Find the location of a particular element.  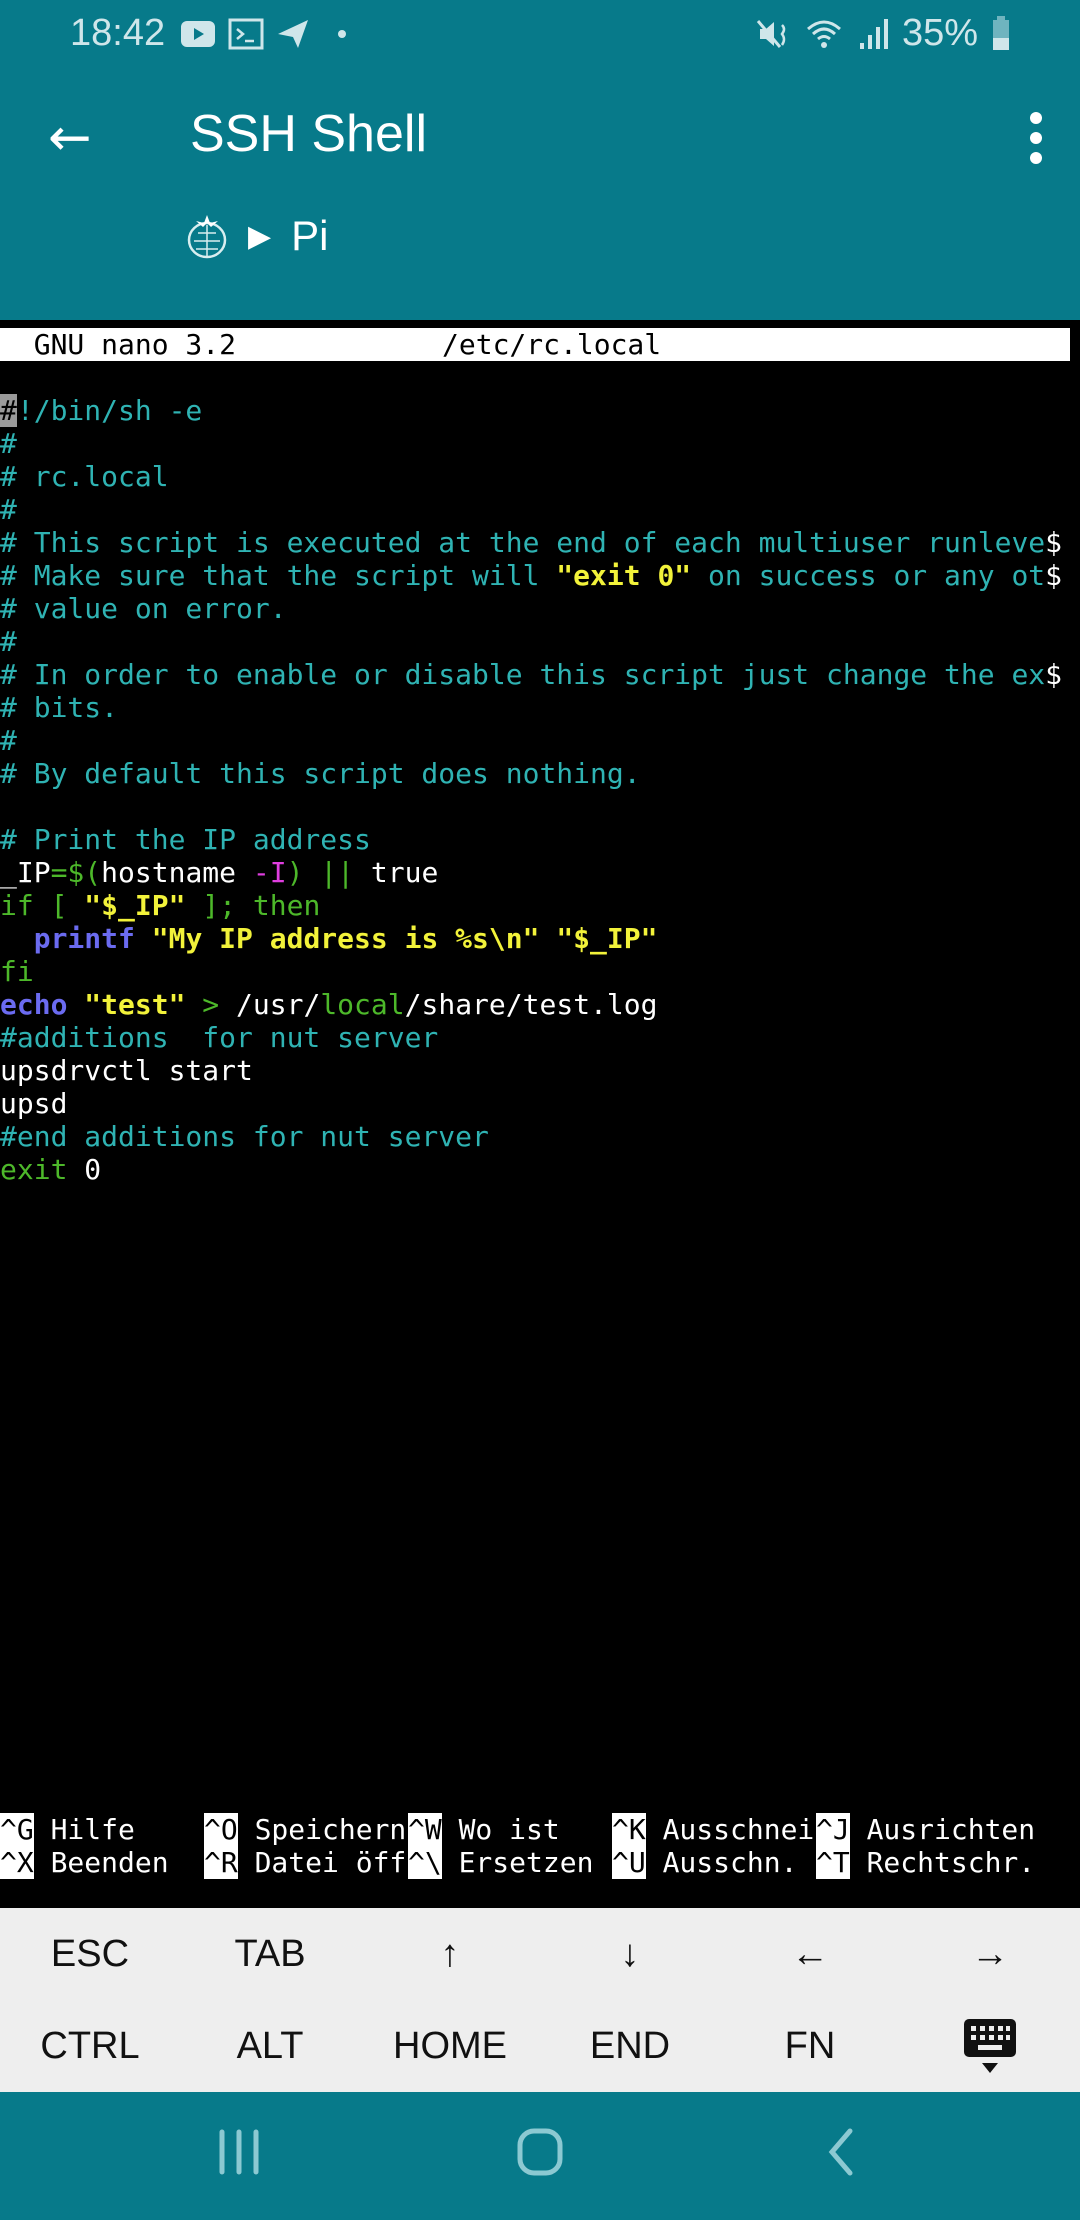

editor-line: # bits. is located at coordinates (59, 707).